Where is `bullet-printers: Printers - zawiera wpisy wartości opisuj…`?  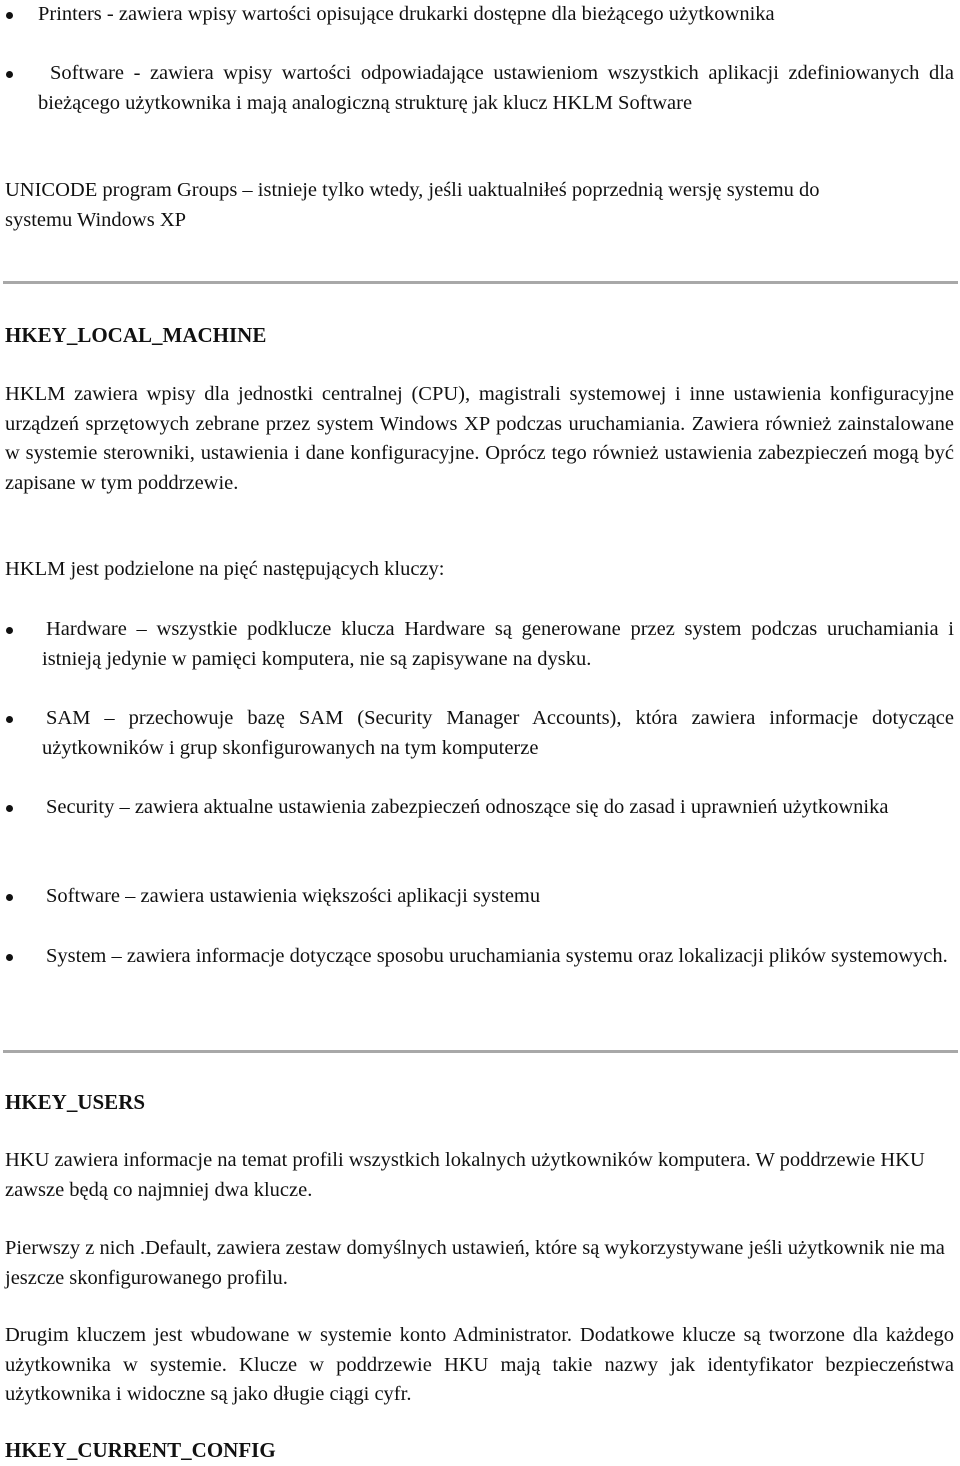 bullet-printers: Printers - zawiera wpisy wartości opisuj… is located at coordinates (477, 15).